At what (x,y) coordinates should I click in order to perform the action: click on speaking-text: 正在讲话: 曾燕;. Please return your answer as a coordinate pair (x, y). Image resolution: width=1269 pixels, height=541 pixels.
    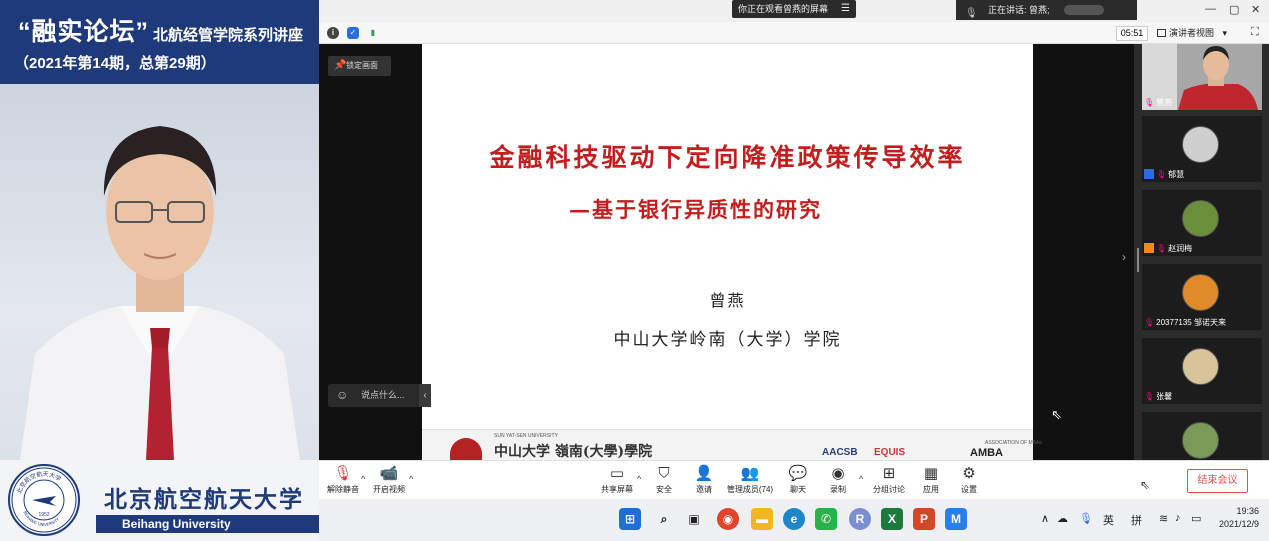
    Looking at the image, I should click on (1019, 10).